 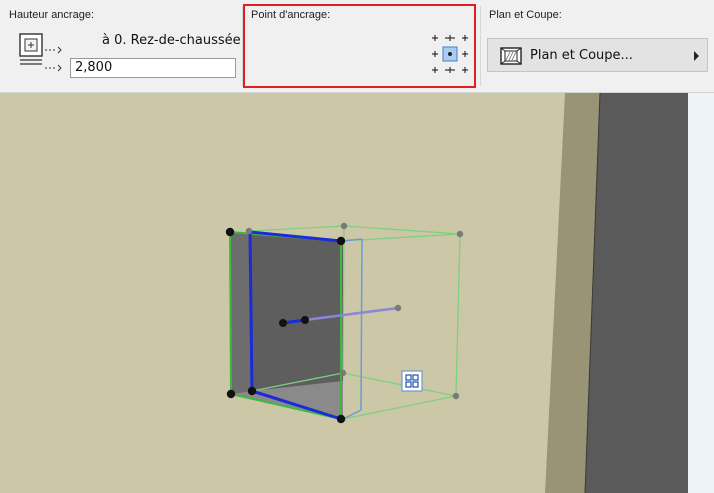 I want to click on plan-section-icon, so click(x=511, y=56).